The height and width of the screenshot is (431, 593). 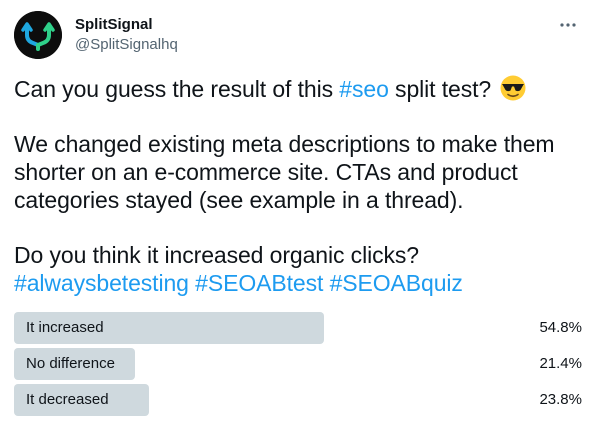 What do you see at coordinates (177, 89) in the screenshot?
I see `tweet-text-segment: Can you guess the result of this` at bounding box center [177, 89].